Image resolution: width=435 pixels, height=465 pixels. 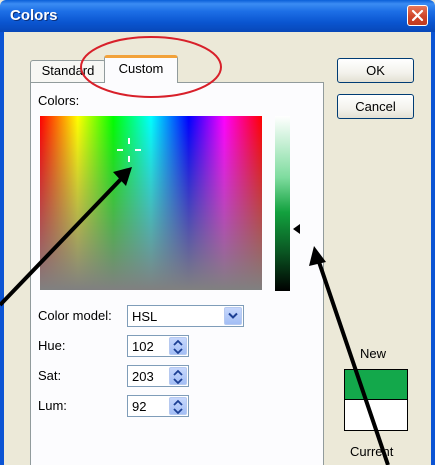 I want to click on hue-stepper: 102, so click(x=158, y=346).